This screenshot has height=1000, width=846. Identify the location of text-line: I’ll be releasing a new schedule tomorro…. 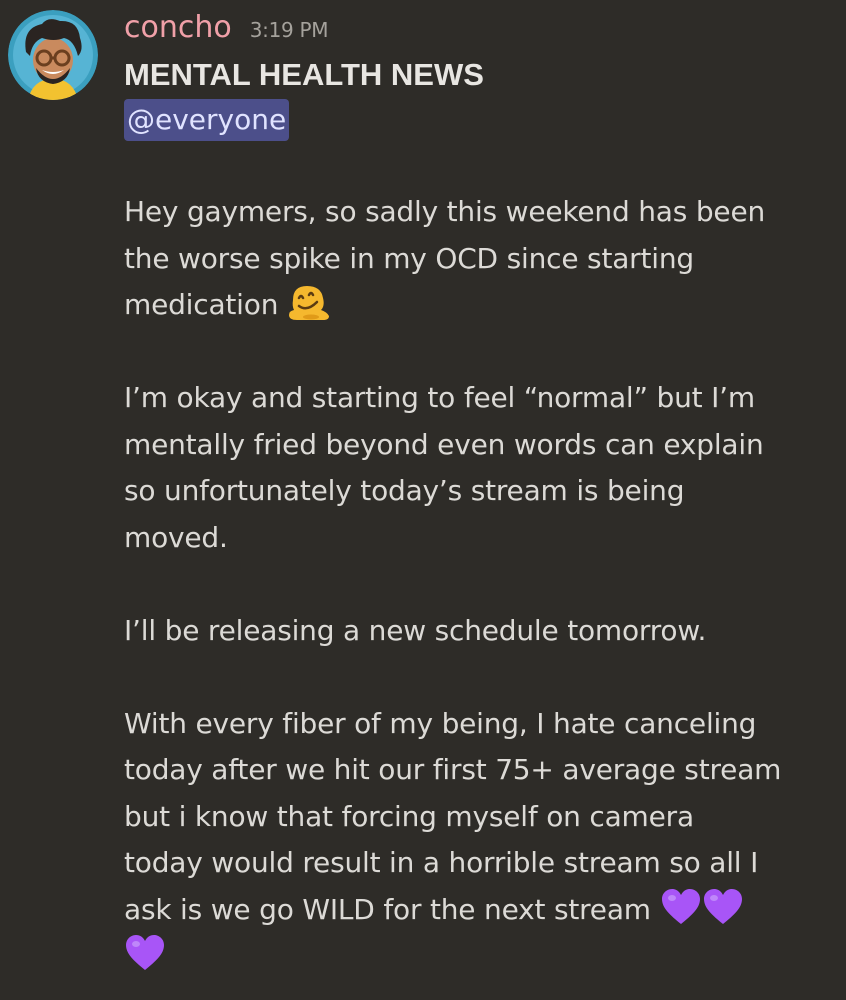
(415, 630).